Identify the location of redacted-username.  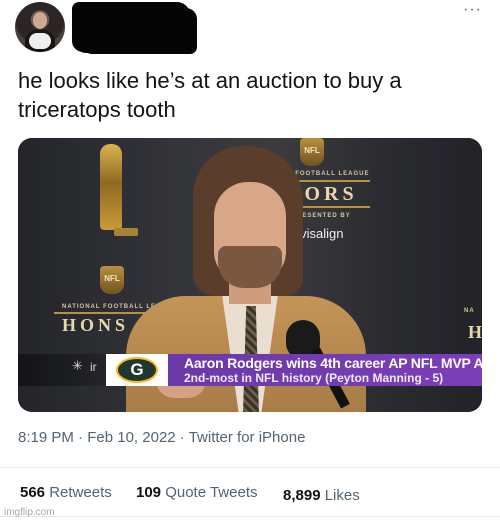
(134, 29).